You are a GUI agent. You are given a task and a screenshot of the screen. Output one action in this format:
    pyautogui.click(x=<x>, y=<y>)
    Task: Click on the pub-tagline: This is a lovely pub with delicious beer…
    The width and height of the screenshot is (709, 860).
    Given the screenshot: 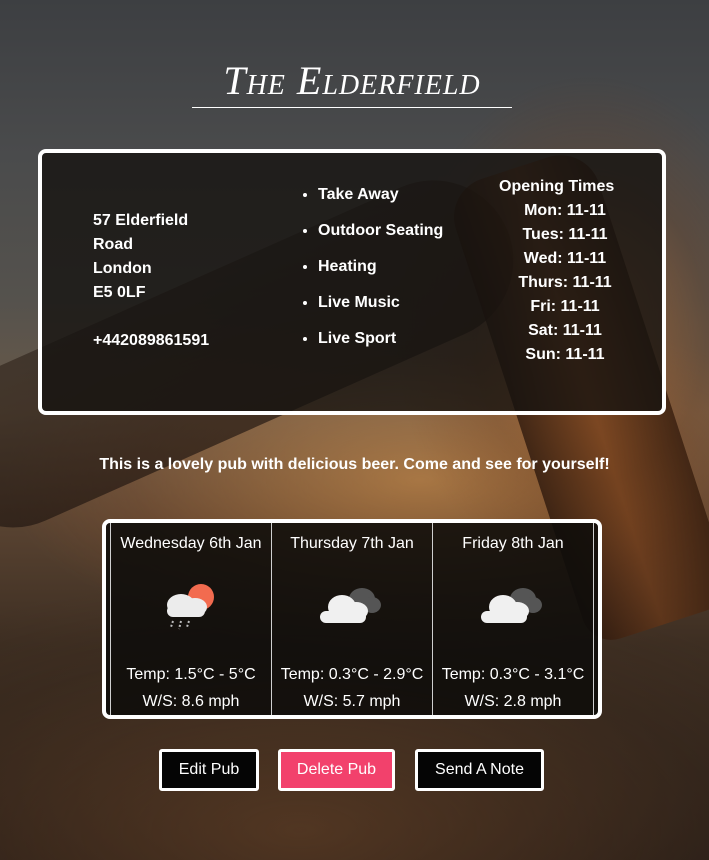 What is the action you would take?
    pyautogui.click(x=354, y=464)
    